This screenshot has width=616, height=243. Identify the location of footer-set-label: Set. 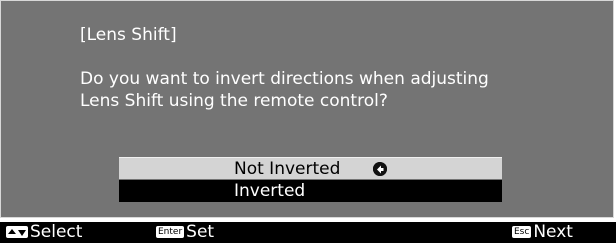
(200, 232).